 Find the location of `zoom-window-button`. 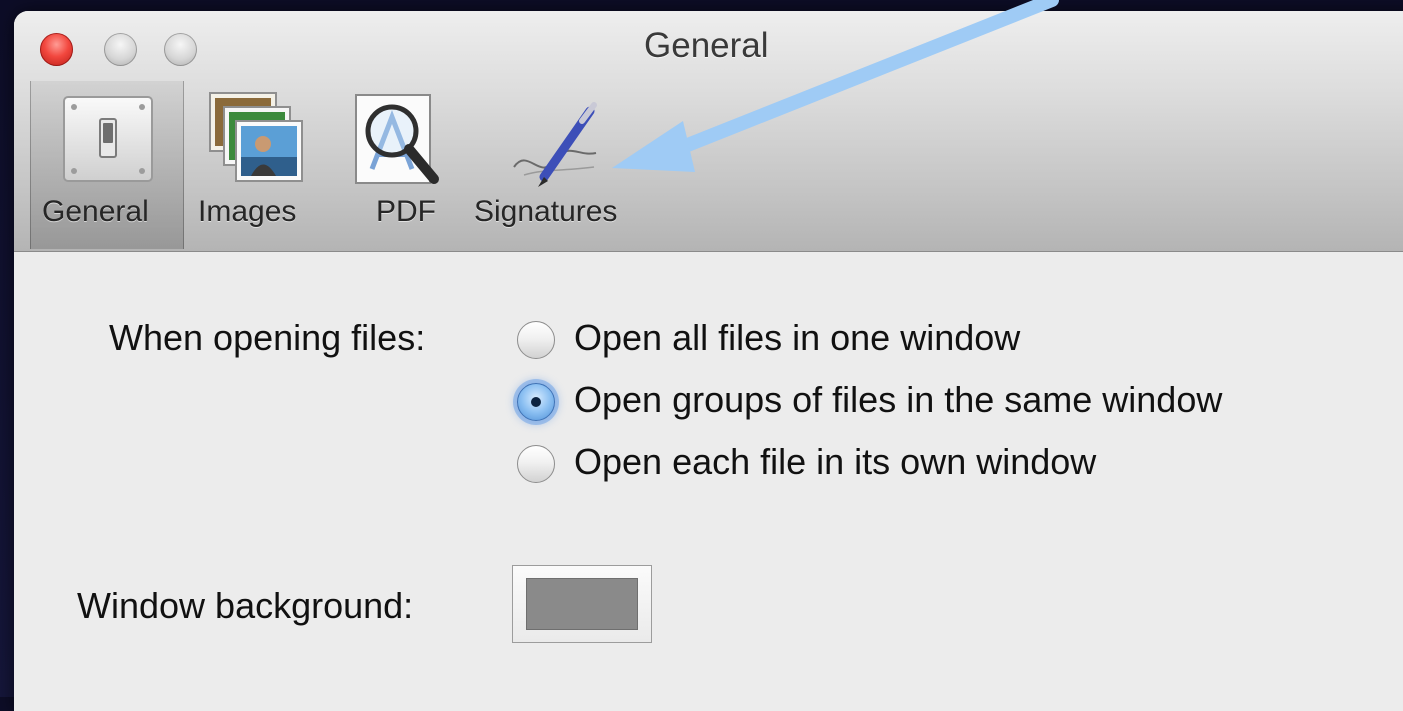

zoom-window-button is located at coordinates (180, 49).